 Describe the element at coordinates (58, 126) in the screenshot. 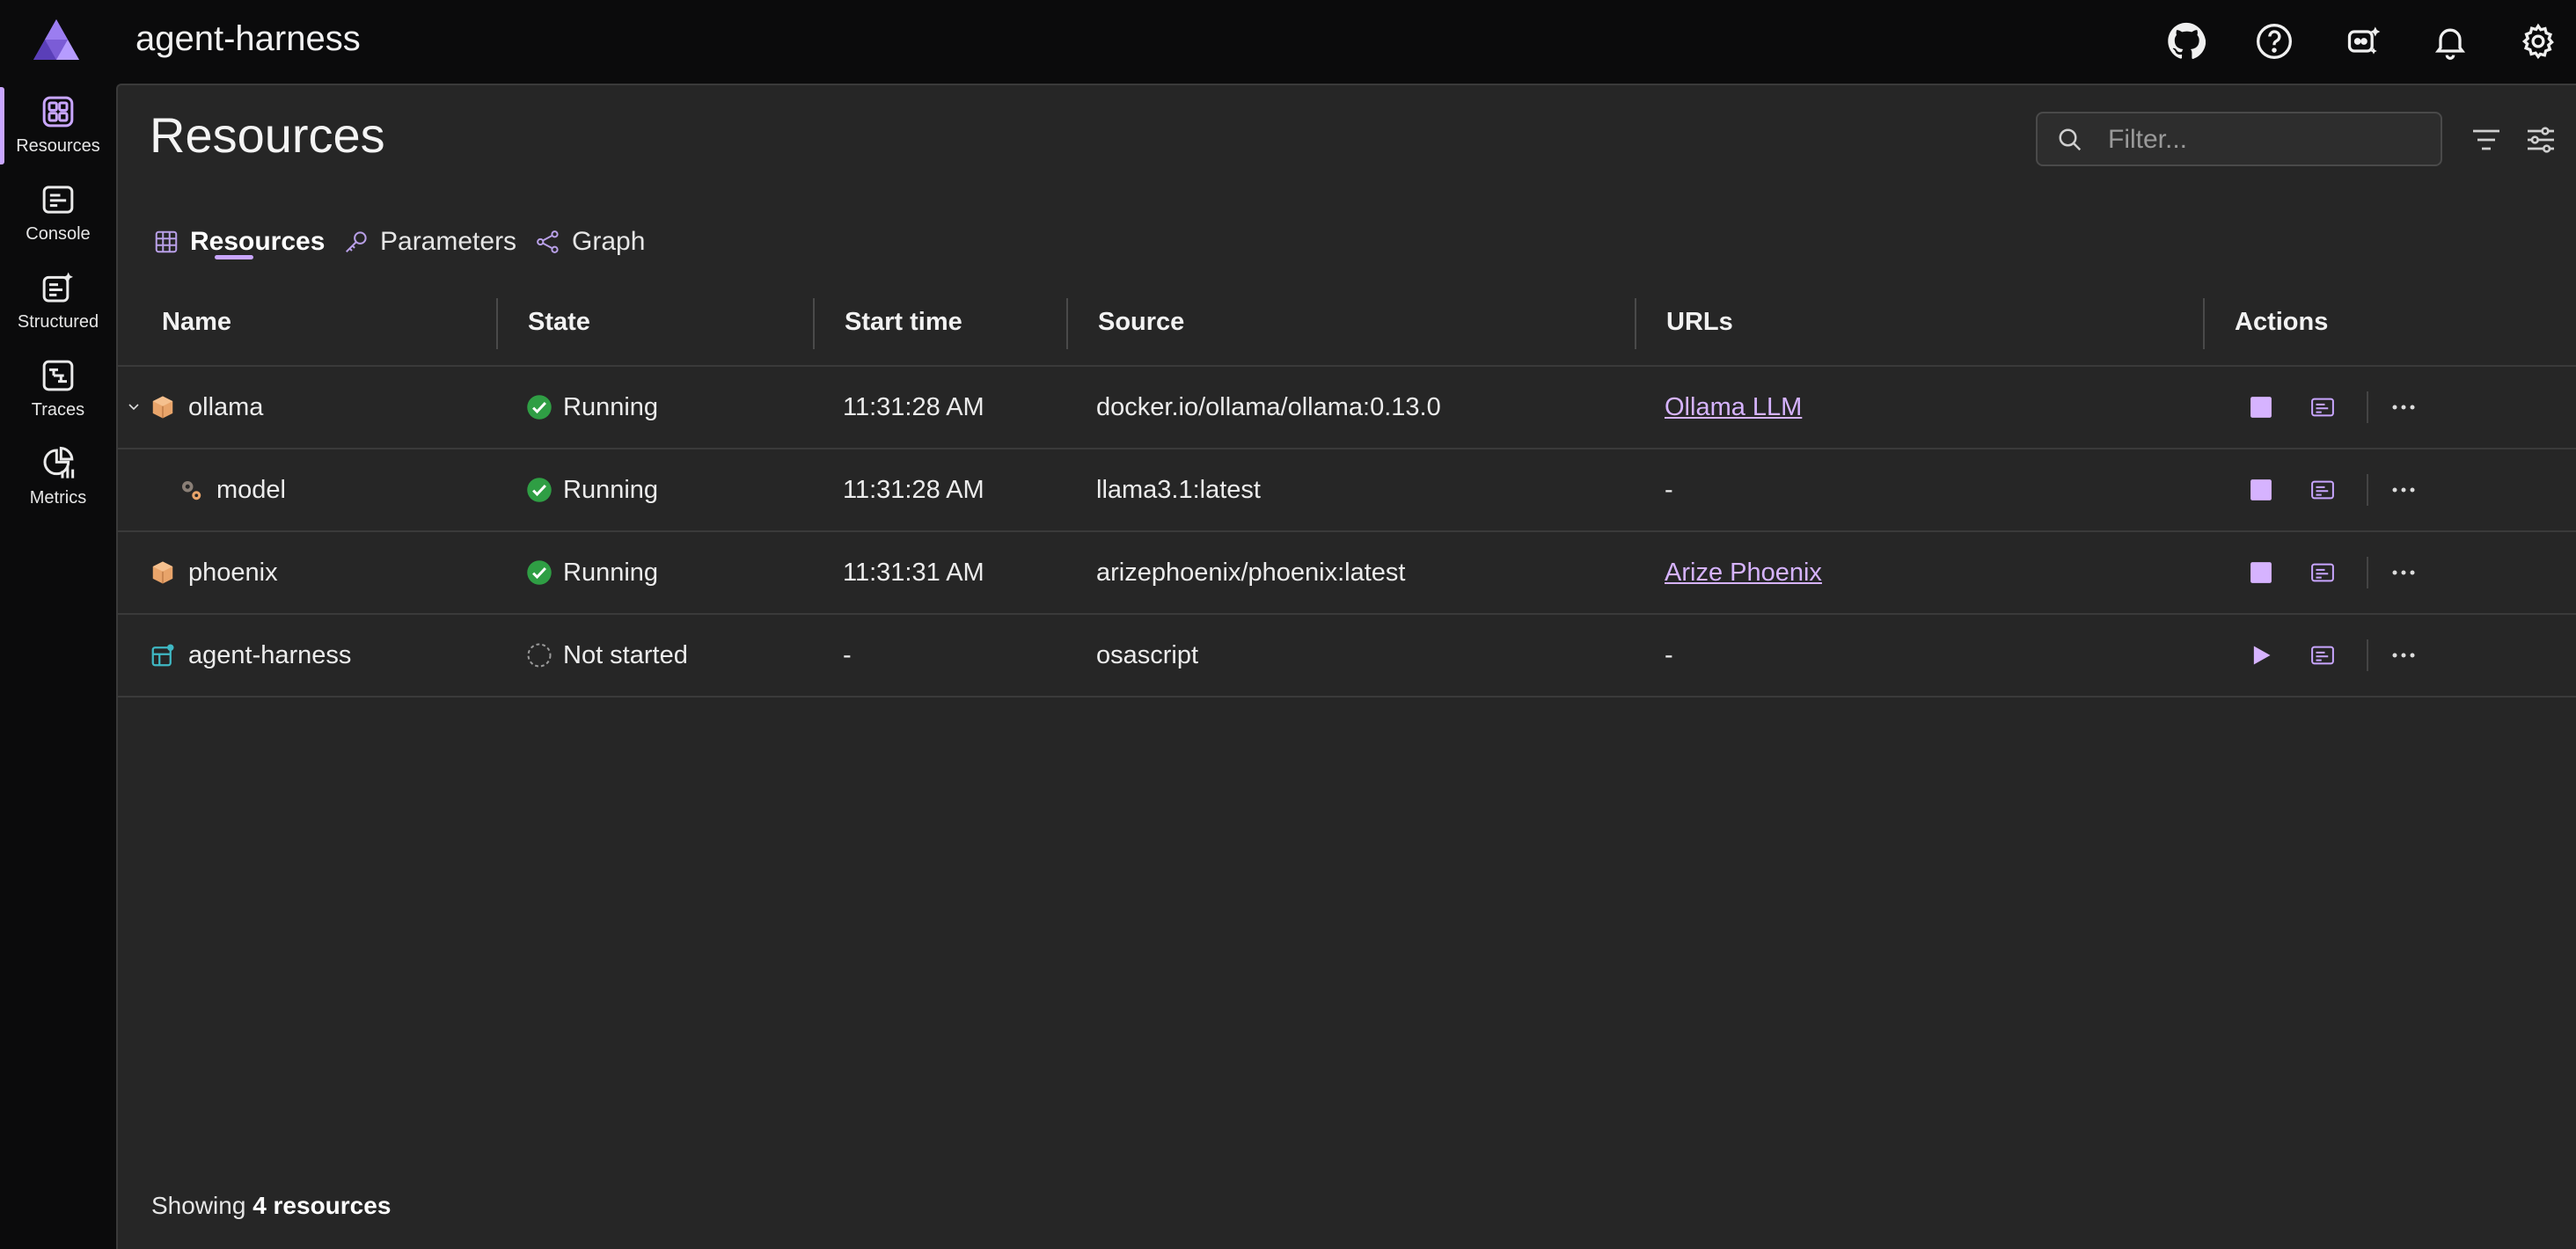

I see `sidebar-item-resources: Resources` at that location.